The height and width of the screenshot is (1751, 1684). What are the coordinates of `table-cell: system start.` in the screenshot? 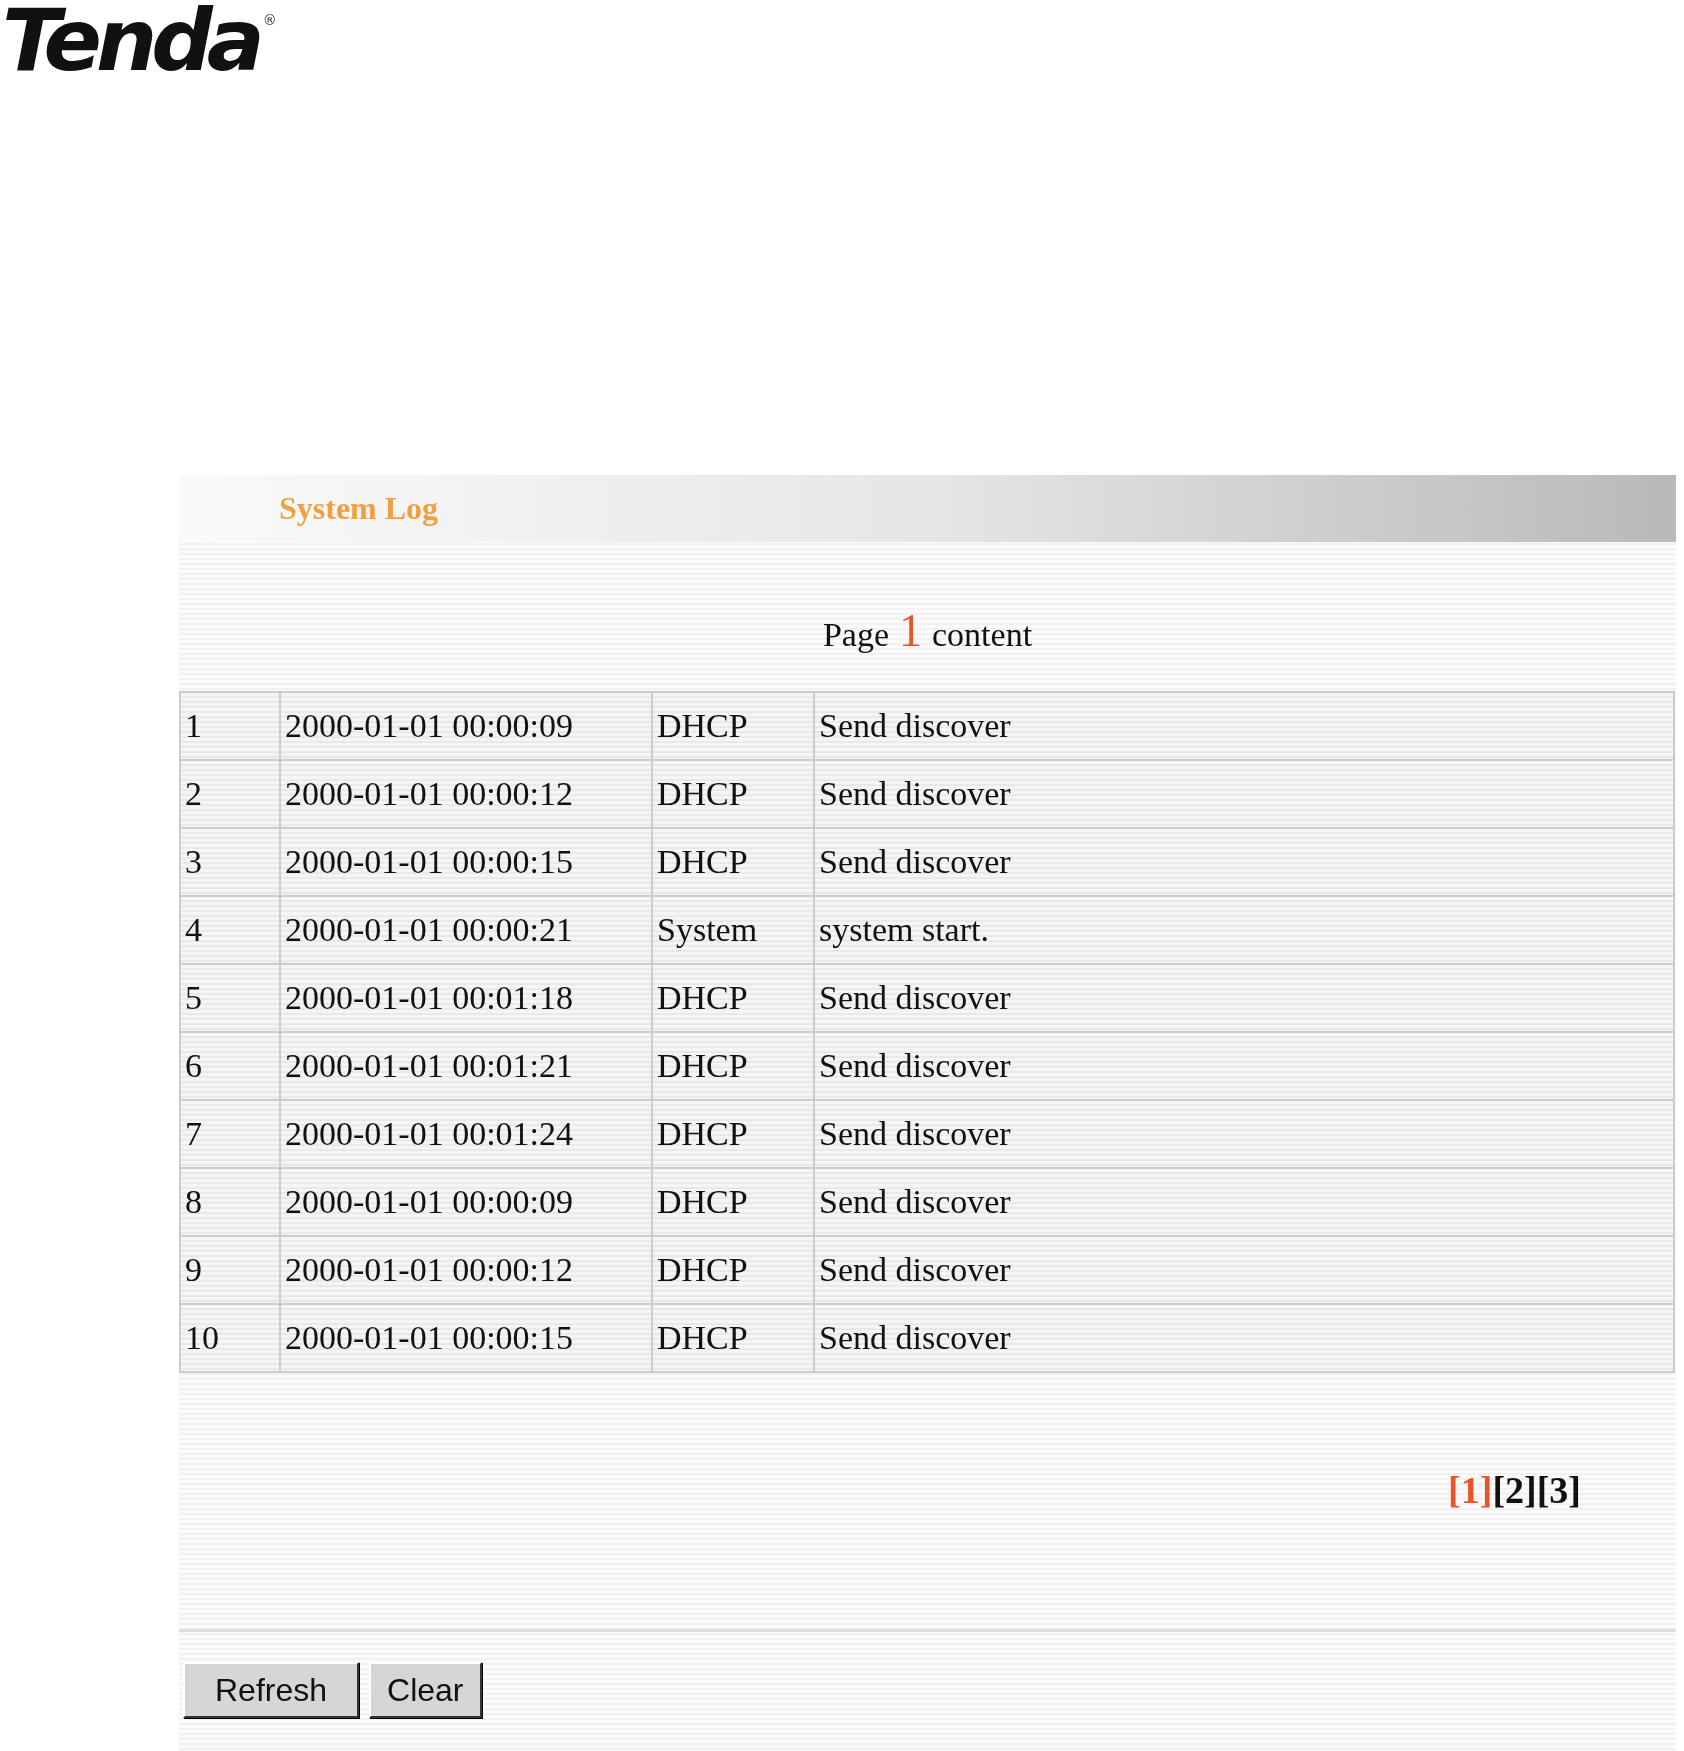 It's located at (1244, 930).